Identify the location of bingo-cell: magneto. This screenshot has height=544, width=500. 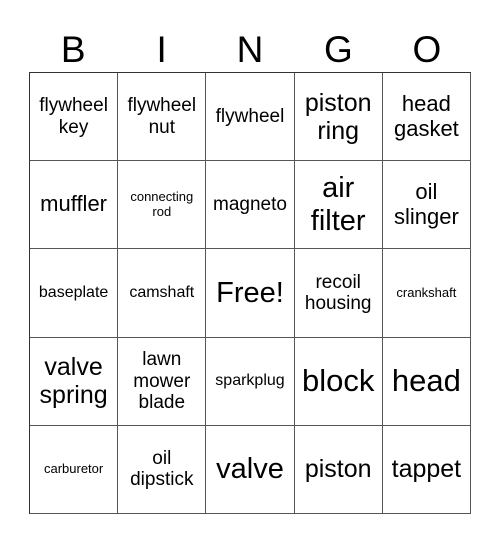
(250, 205).